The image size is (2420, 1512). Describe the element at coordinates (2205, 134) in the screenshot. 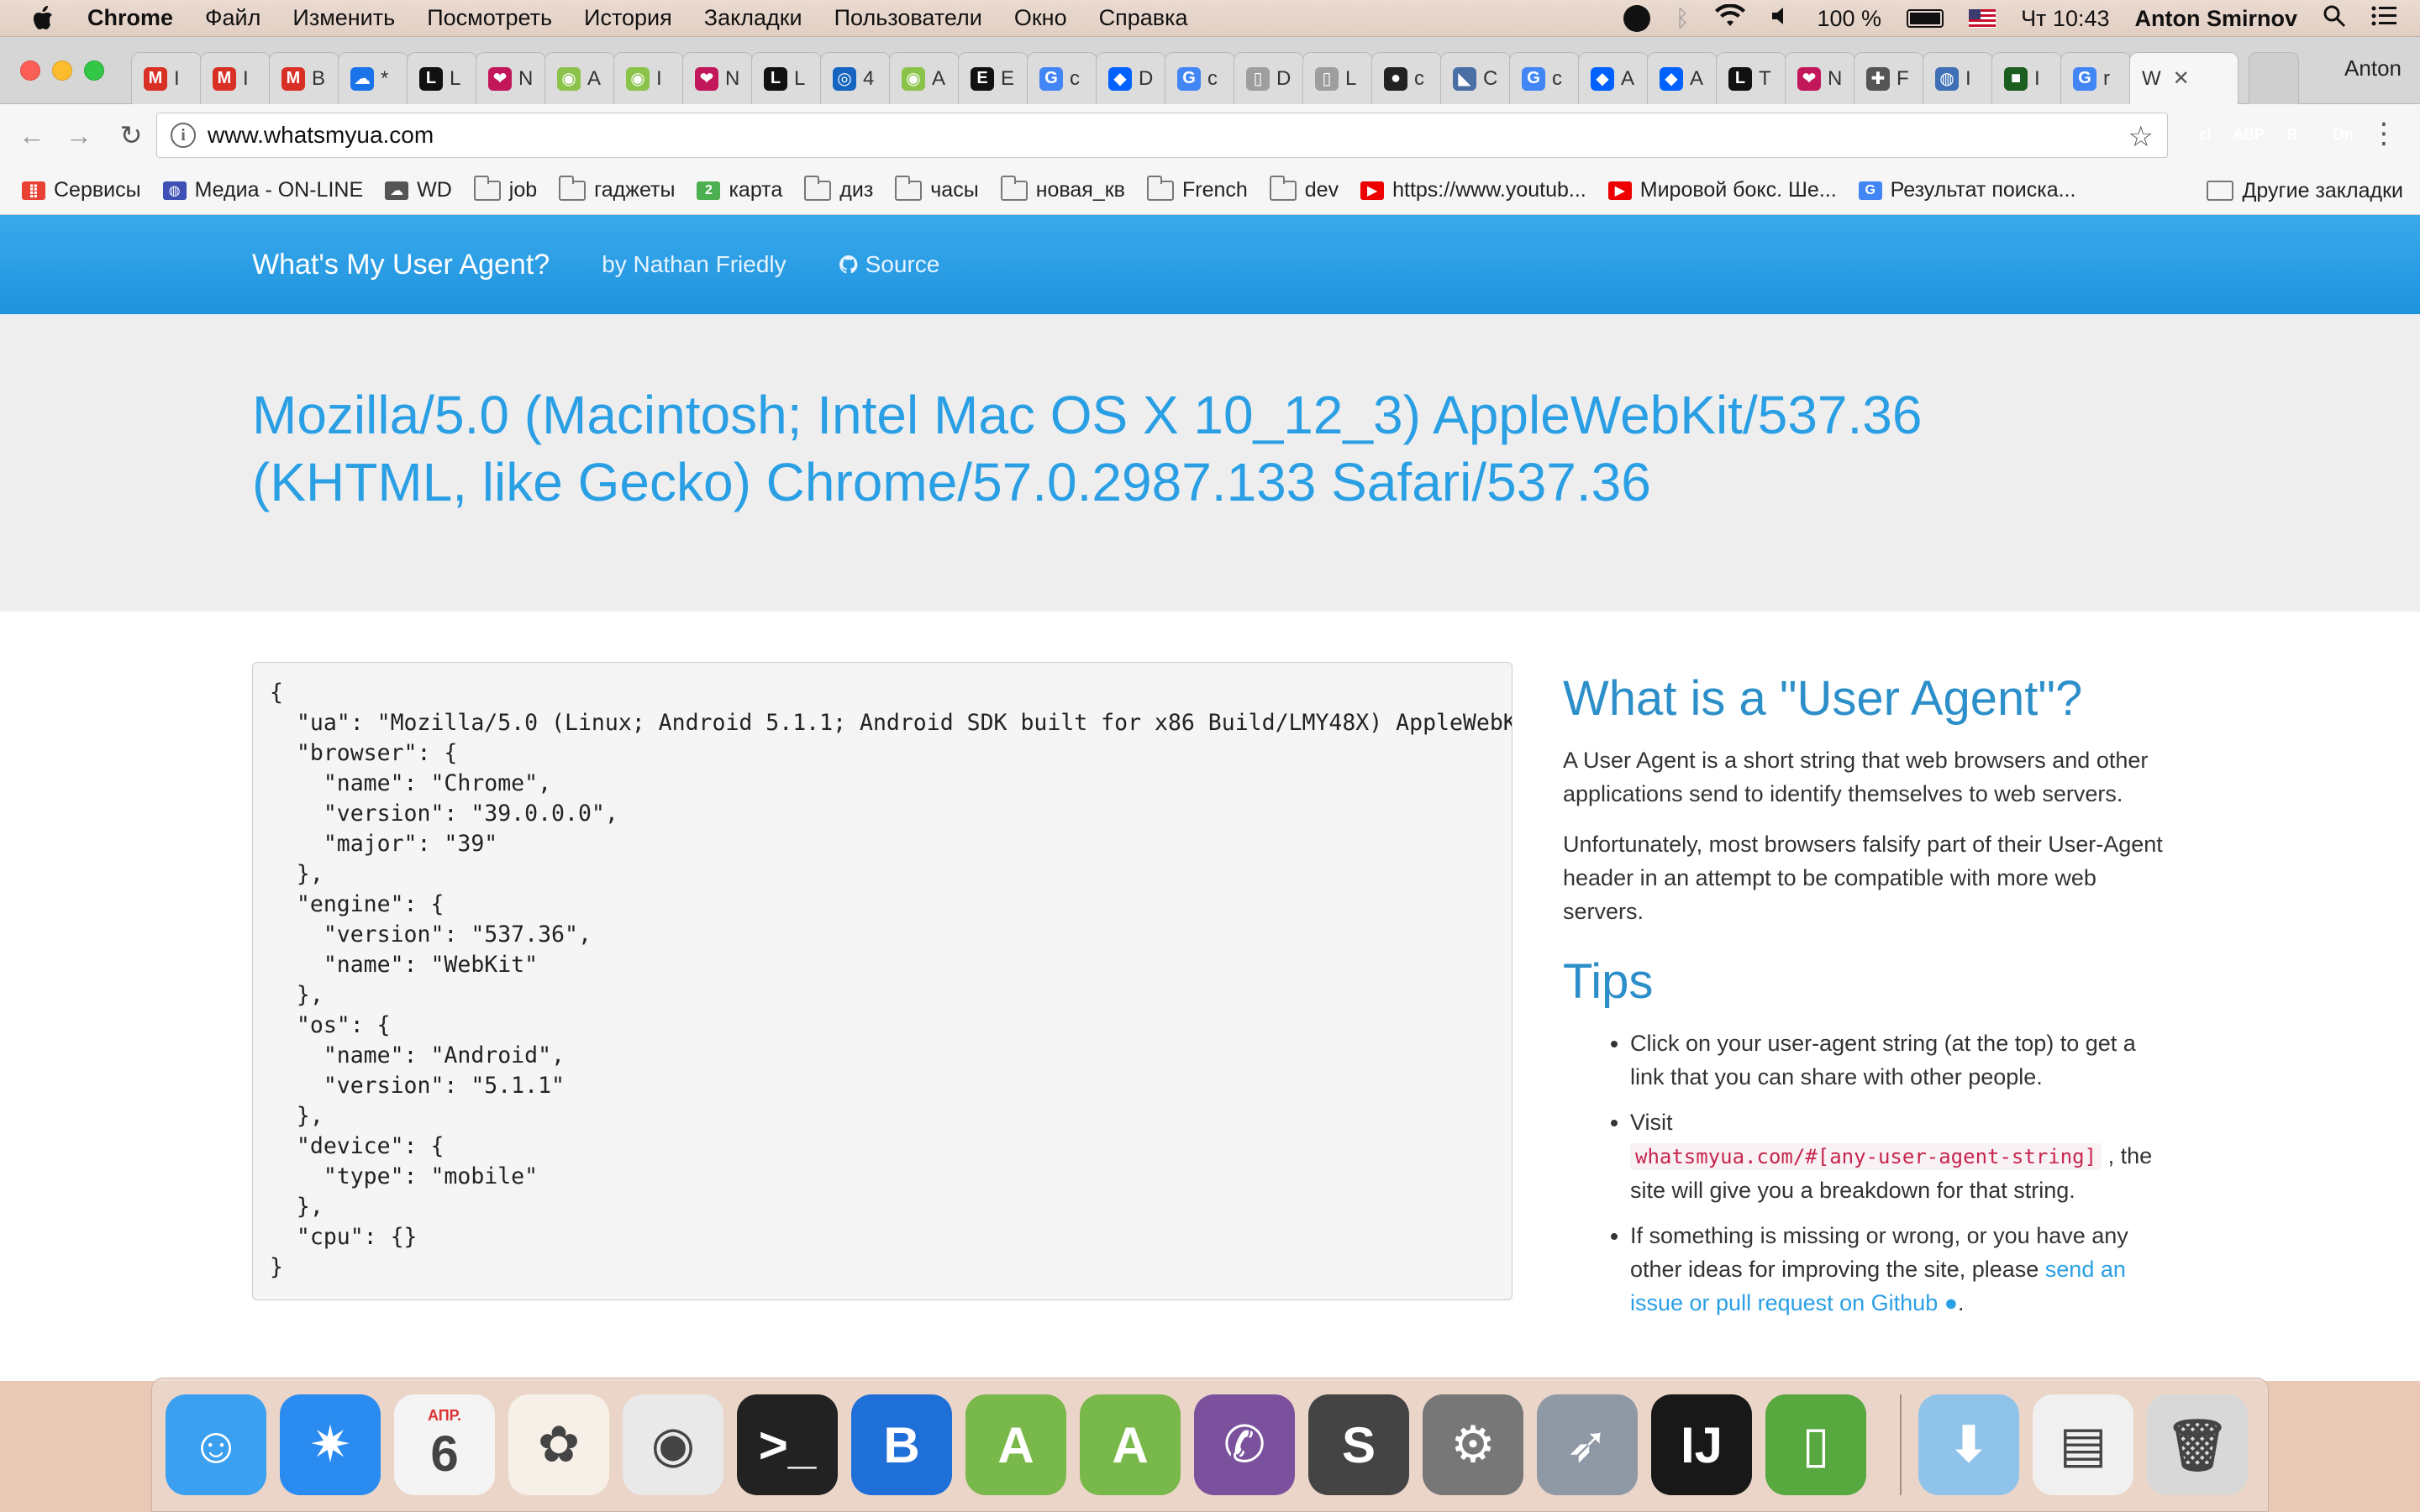

I see `extension-clipper-icon: cl` at that location.